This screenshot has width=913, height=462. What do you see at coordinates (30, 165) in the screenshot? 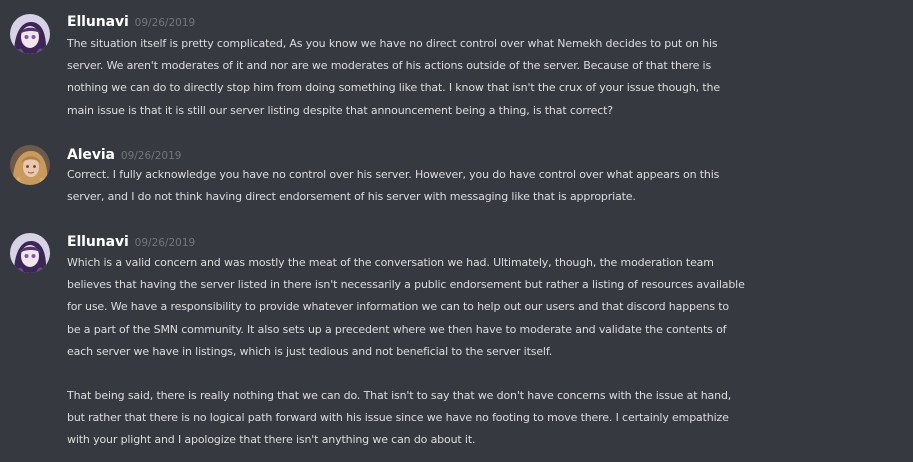
I see `blonde-user-avatar-icon` at bounding box center [30, 165].